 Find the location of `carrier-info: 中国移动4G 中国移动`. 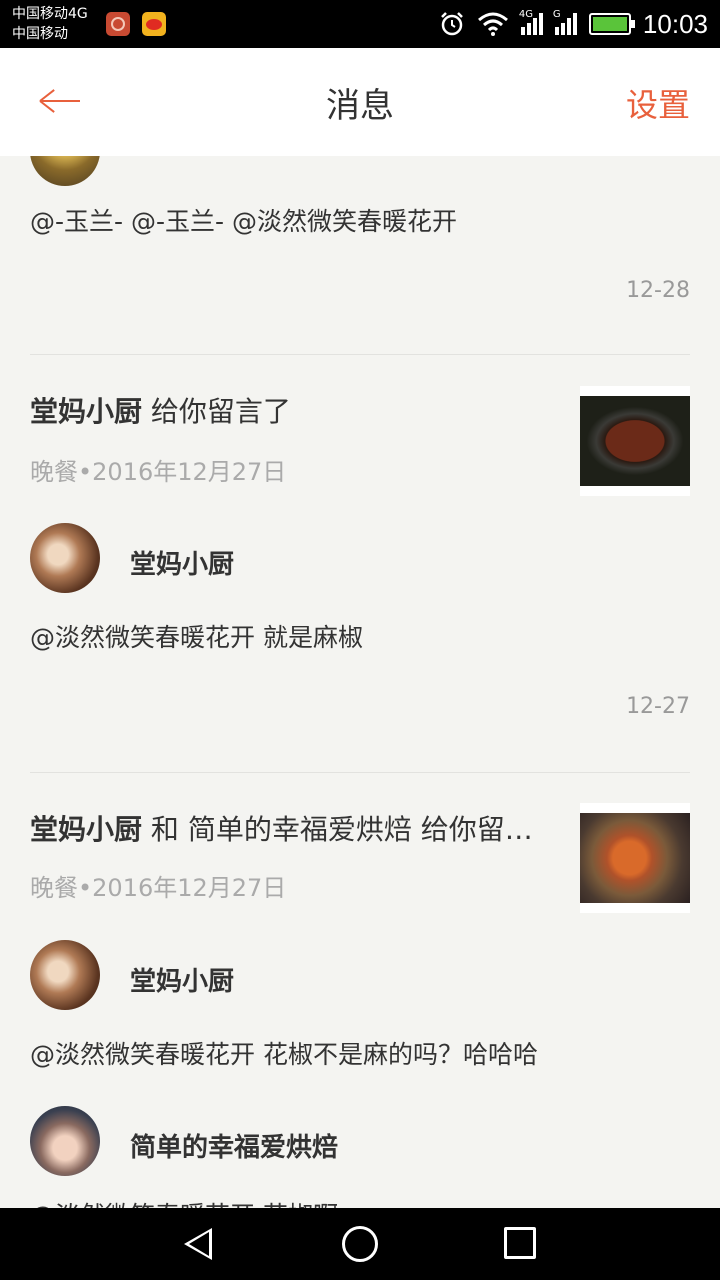

carrier-info: 中国移动4G 中国移动 is located at coordinates (50, 24).